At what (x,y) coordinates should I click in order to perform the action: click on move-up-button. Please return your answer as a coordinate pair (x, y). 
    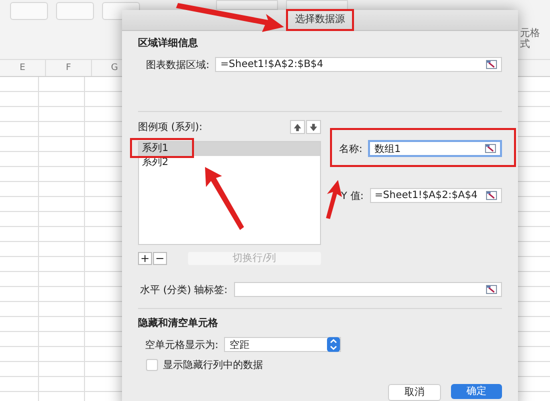
    Looking at the image, I should click on (297, 127).